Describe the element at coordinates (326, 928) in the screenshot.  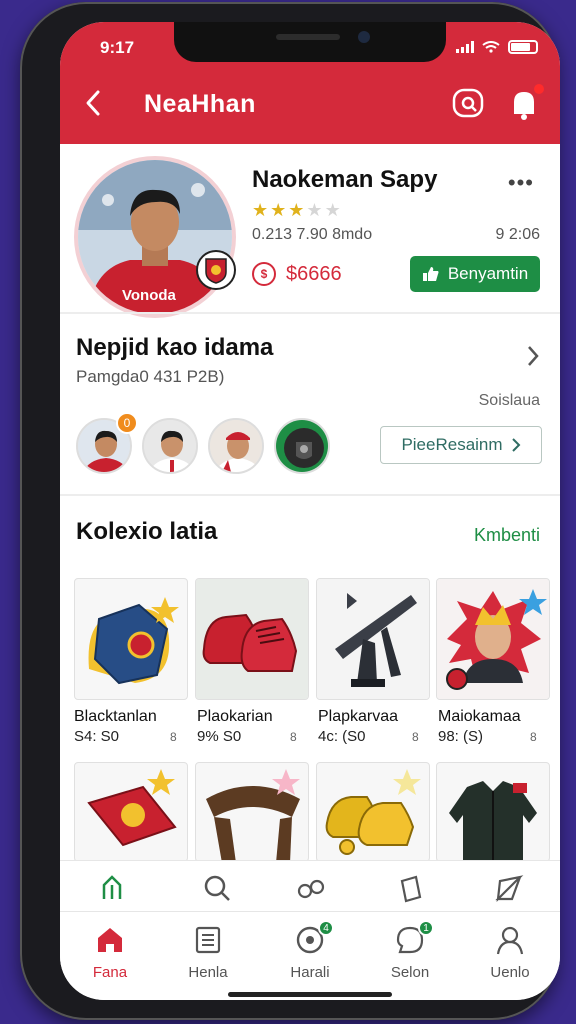
I see `nav-badge: 4` at that location.